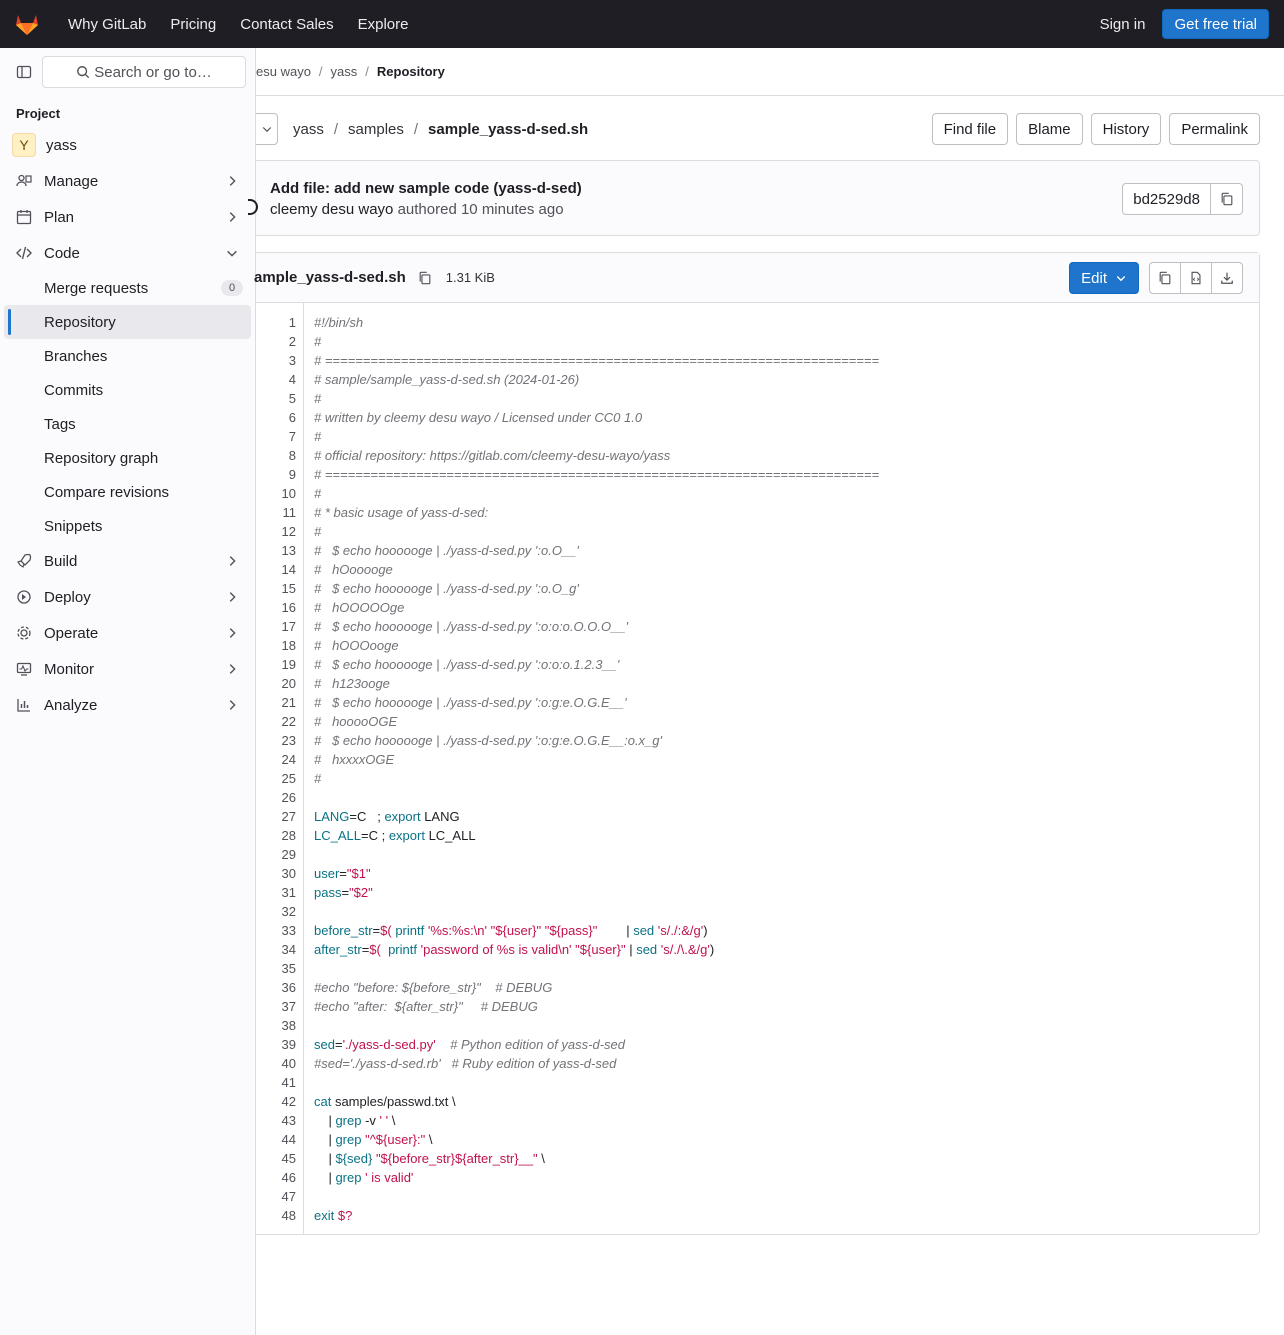 This screenshot has height=1335, width=1284. Describe the element at coordinates (27, 24) in the screenshot. I see `gitlab-logo-icon` at that location.